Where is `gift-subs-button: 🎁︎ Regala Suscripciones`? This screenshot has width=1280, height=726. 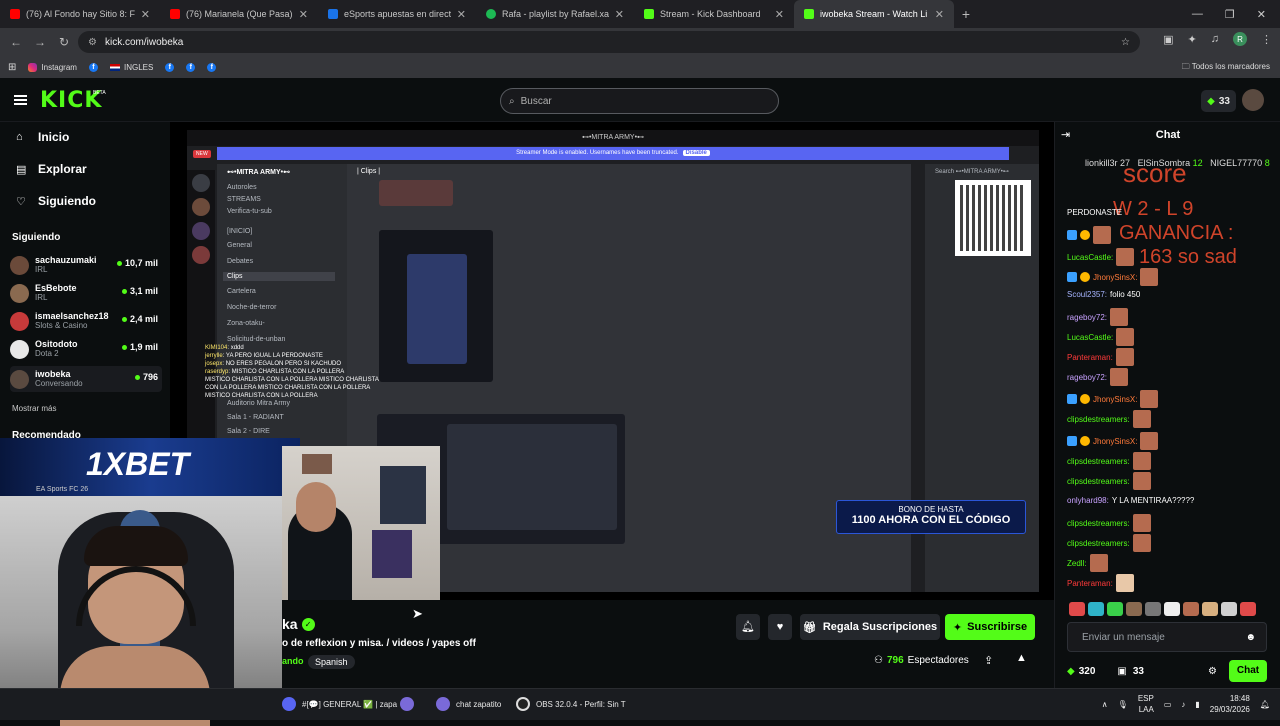
gift-subs-button: 🎁︎ Regala Suscripciones is located at coordinates (870, 627).